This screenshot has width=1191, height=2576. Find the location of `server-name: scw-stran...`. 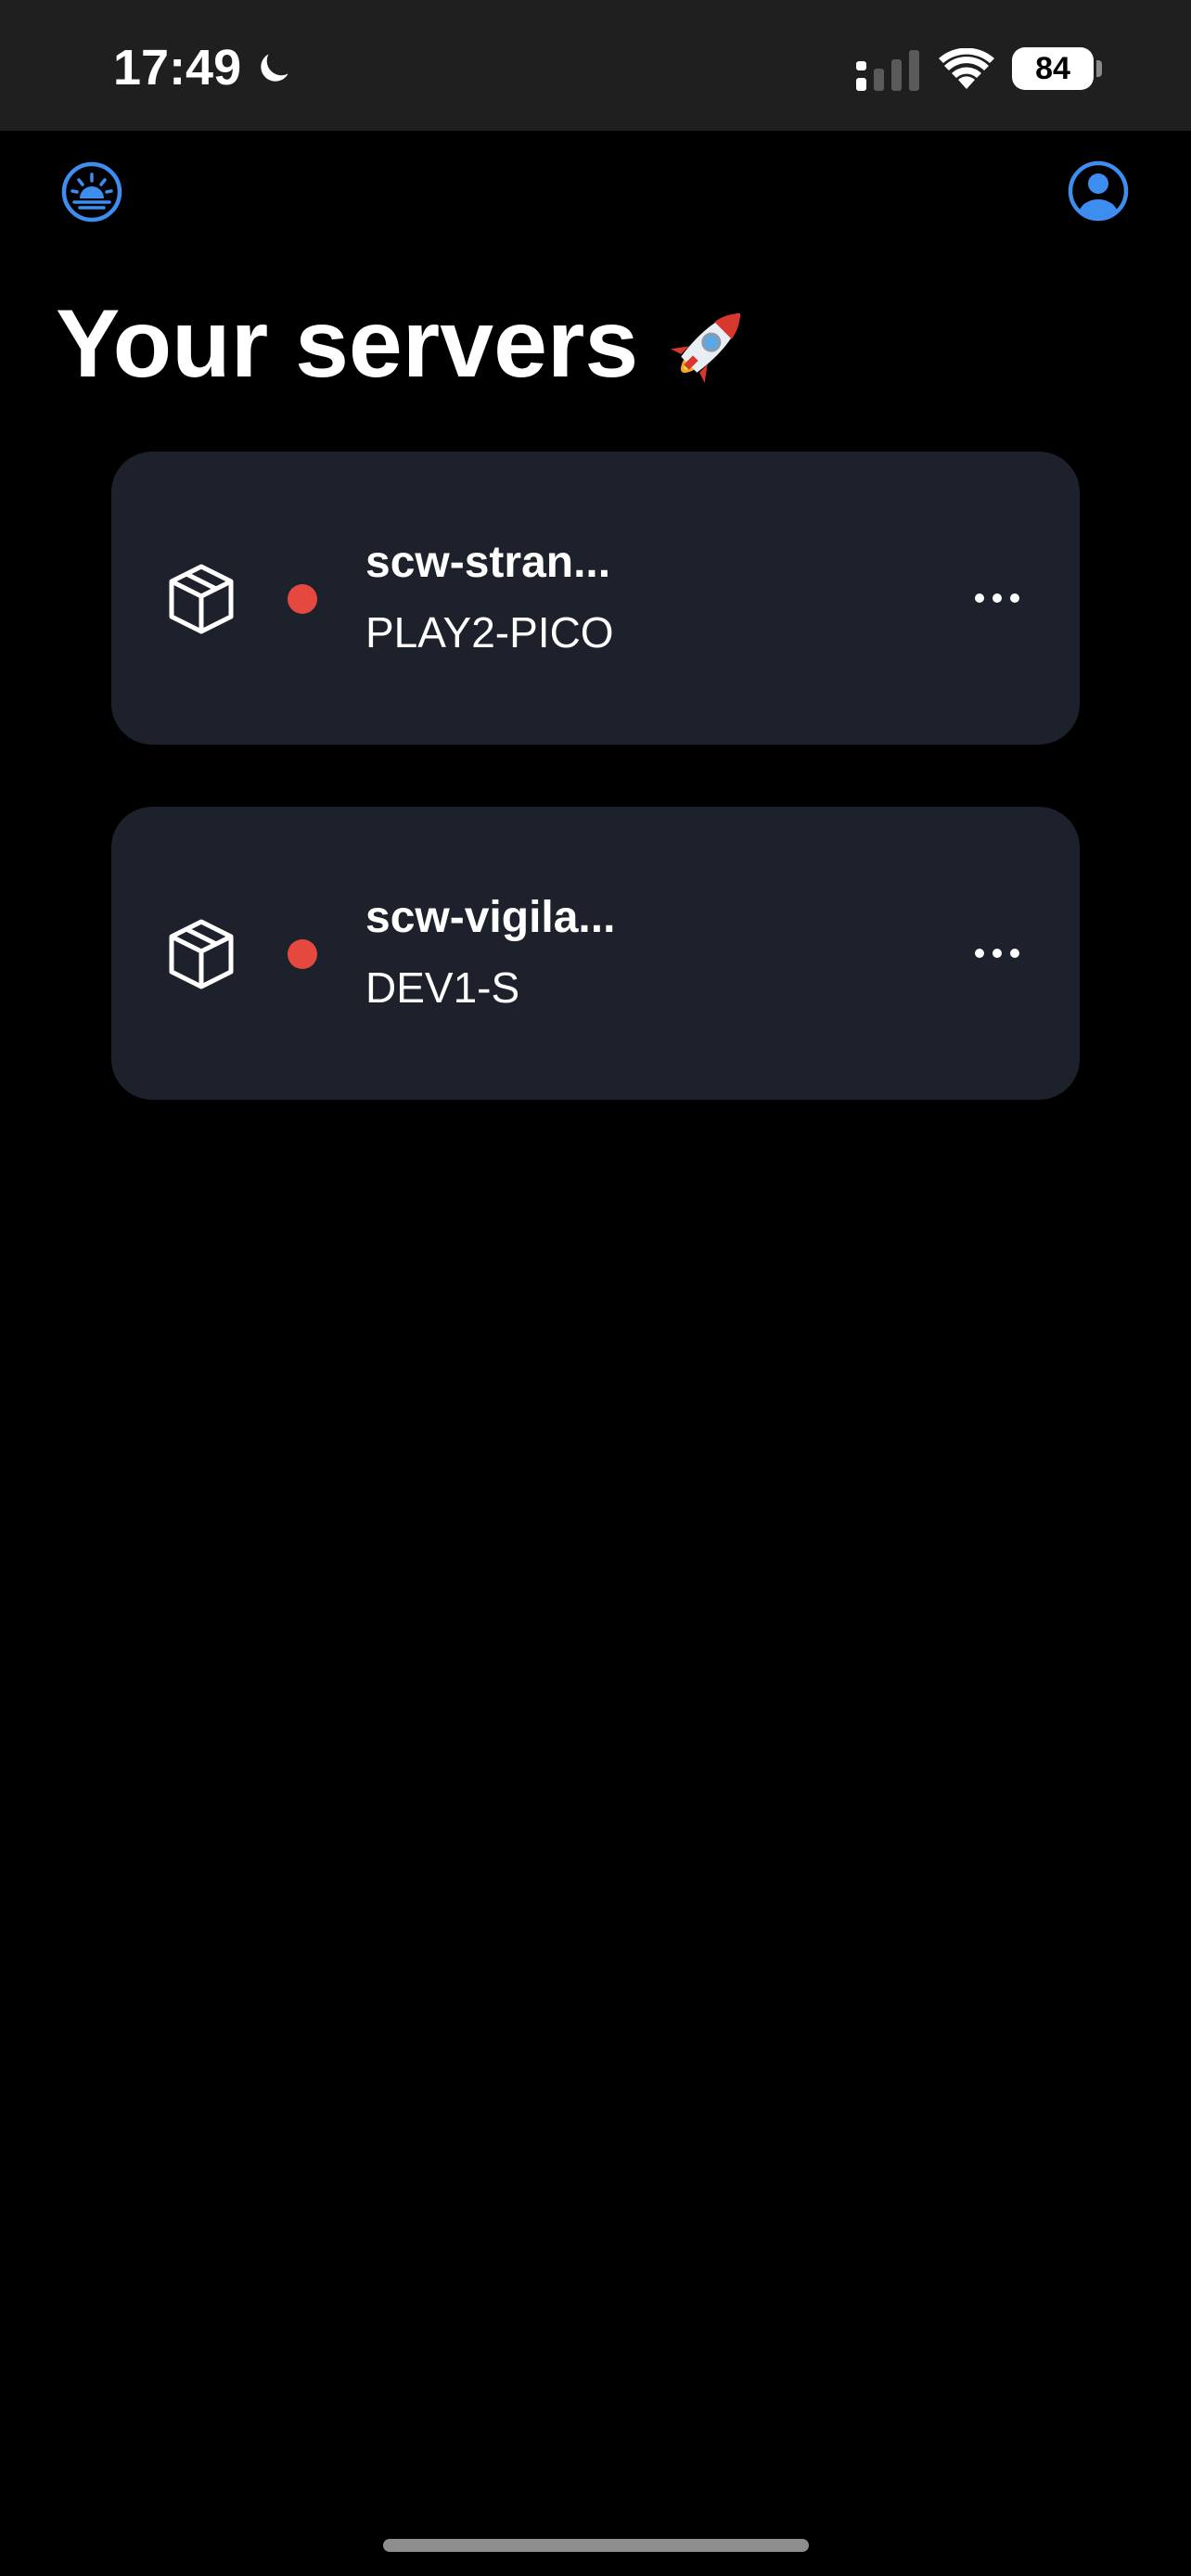

server-name: scw-stran... is located at coordinates (488, 562).